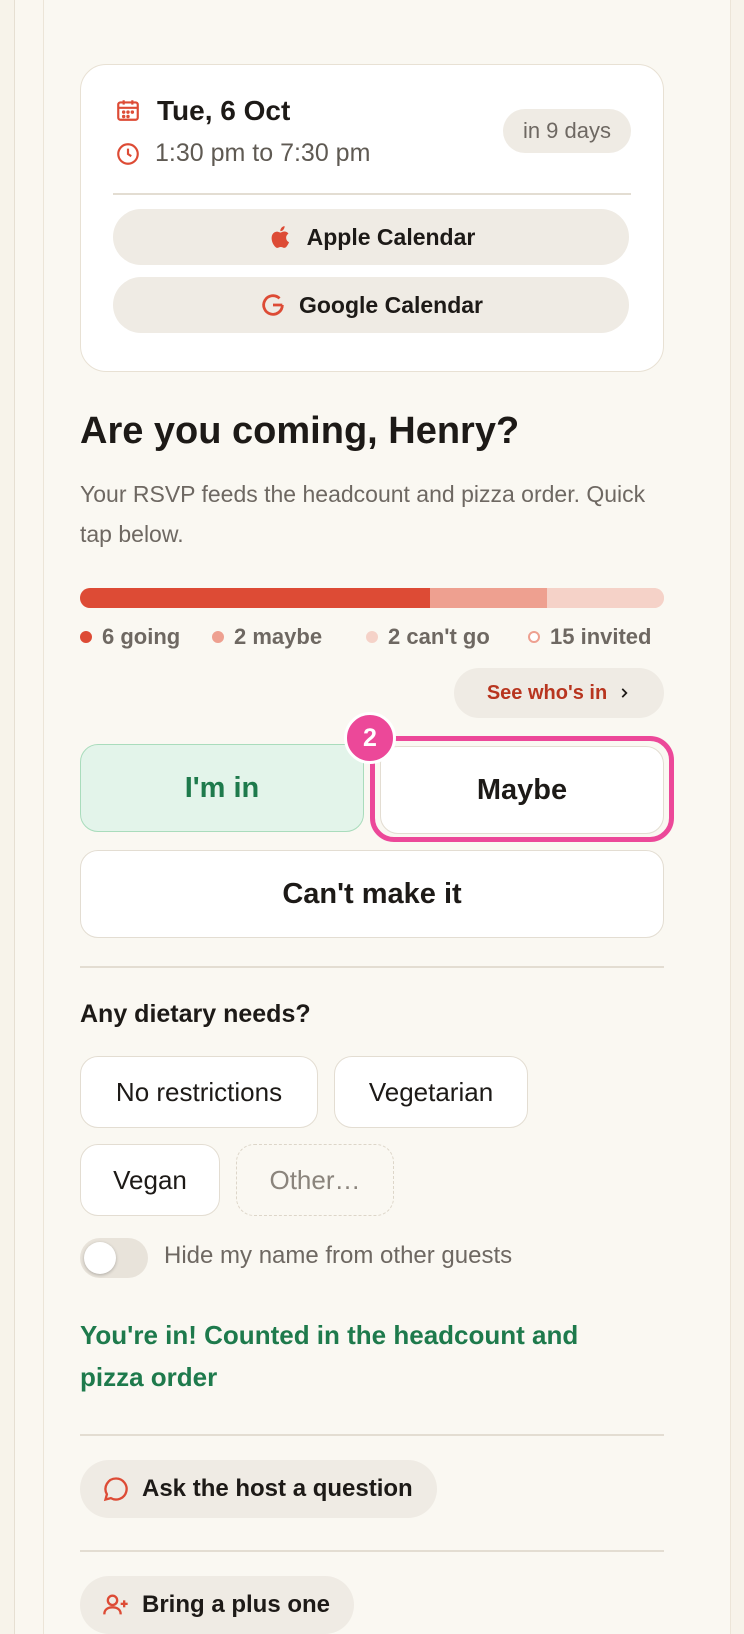  What do you see at coordinates (566, 131) in the screenshot?
I see `countdown-badge: in 9 days` at bounding box center [566, 131].